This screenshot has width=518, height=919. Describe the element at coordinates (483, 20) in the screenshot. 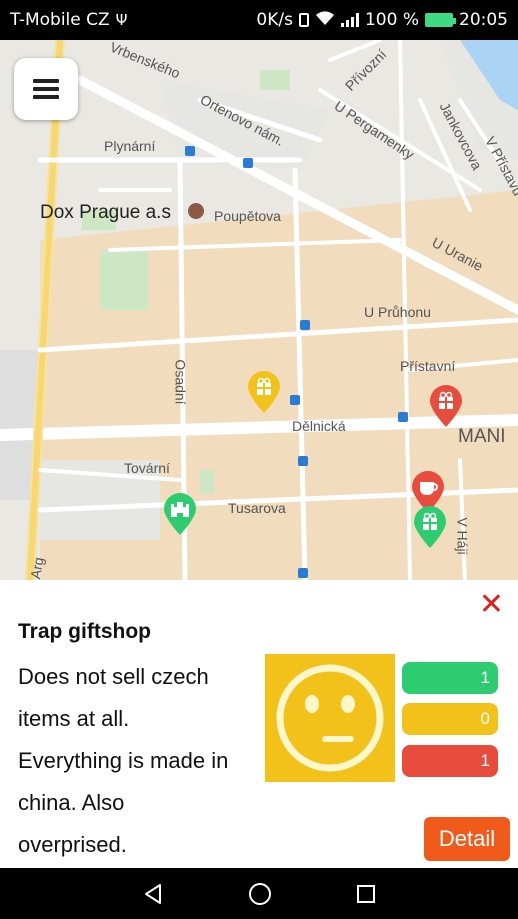

I see `clock: 20:05` at that location.